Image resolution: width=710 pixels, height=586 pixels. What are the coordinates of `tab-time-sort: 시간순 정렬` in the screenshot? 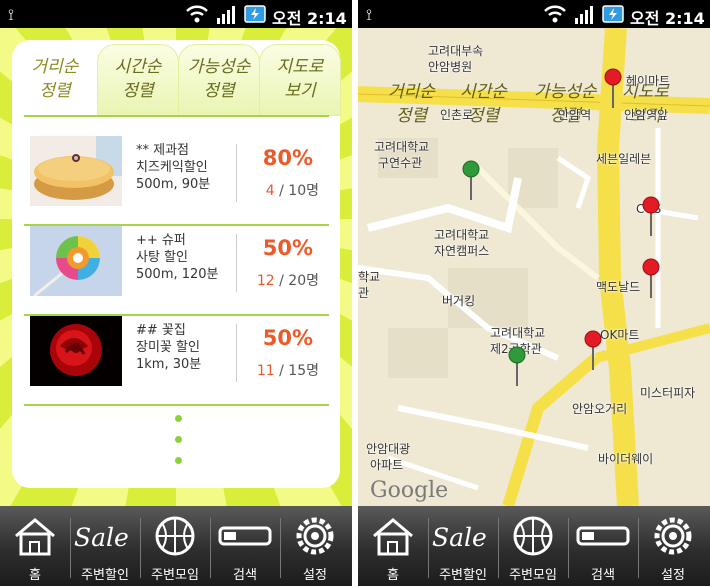 It's located at (138, 80).